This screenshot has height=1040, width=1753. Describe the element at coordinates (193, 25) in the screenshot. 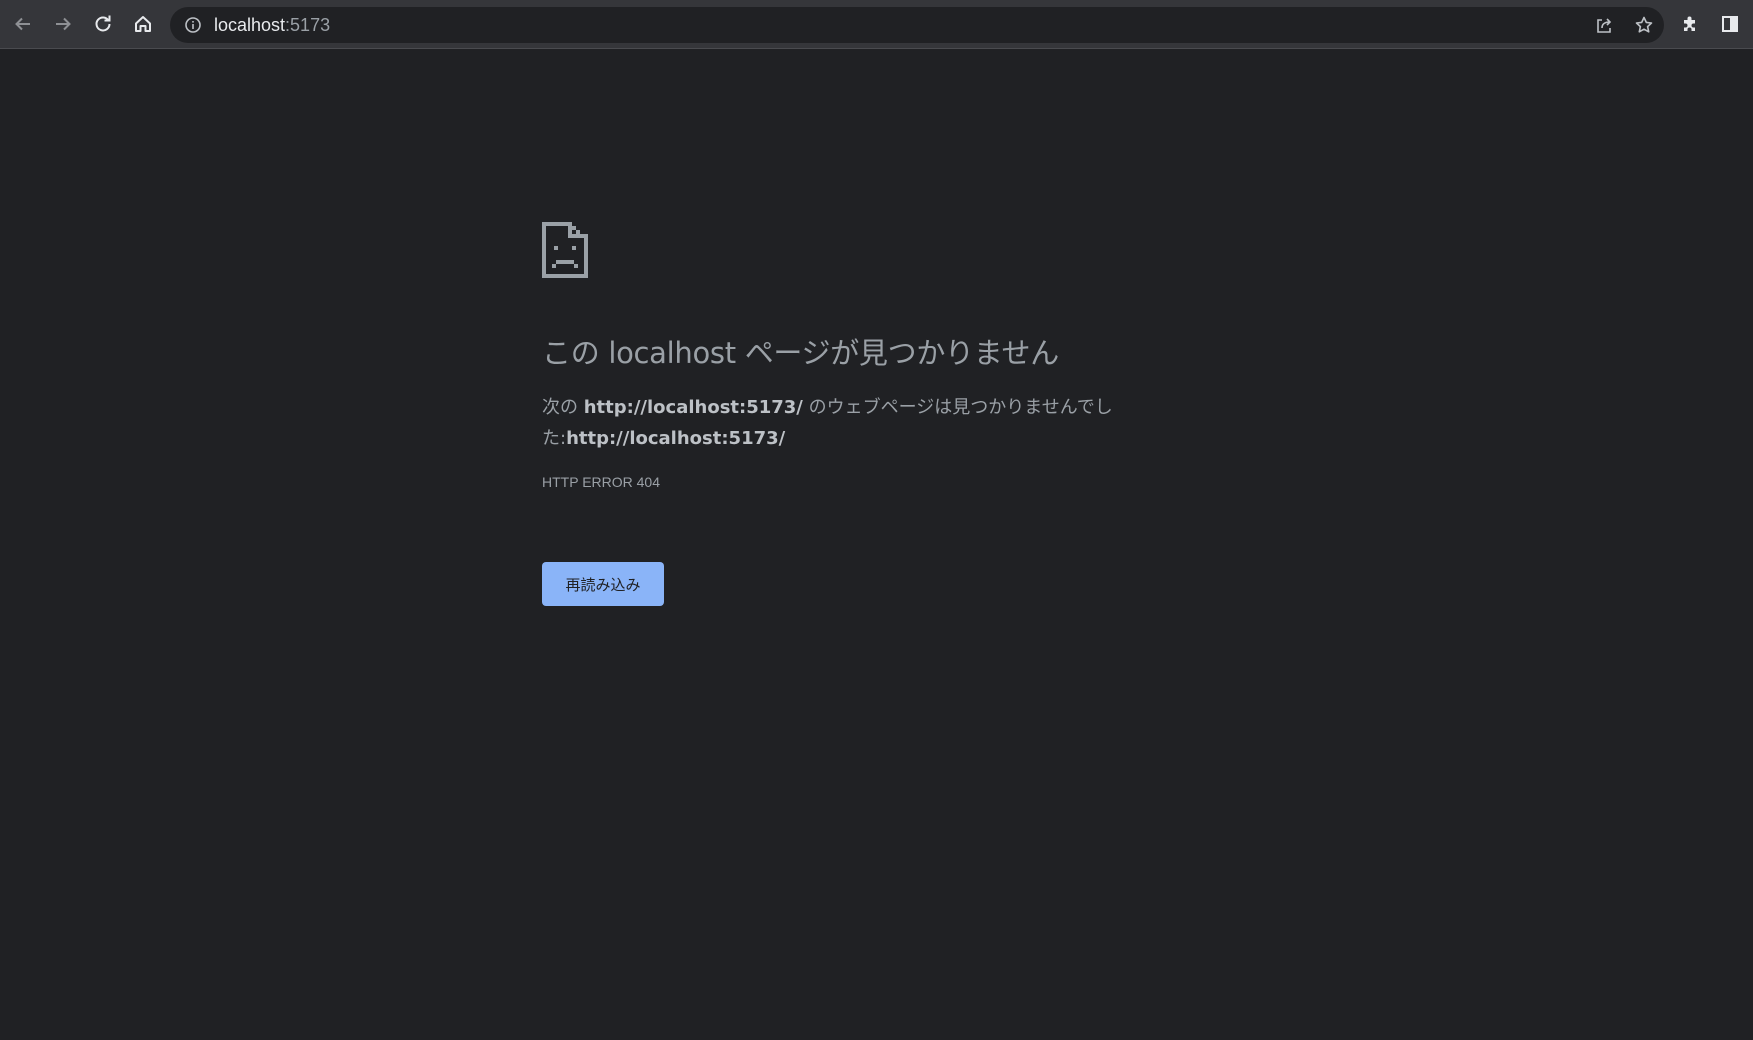

I see `info-icon` at that location.